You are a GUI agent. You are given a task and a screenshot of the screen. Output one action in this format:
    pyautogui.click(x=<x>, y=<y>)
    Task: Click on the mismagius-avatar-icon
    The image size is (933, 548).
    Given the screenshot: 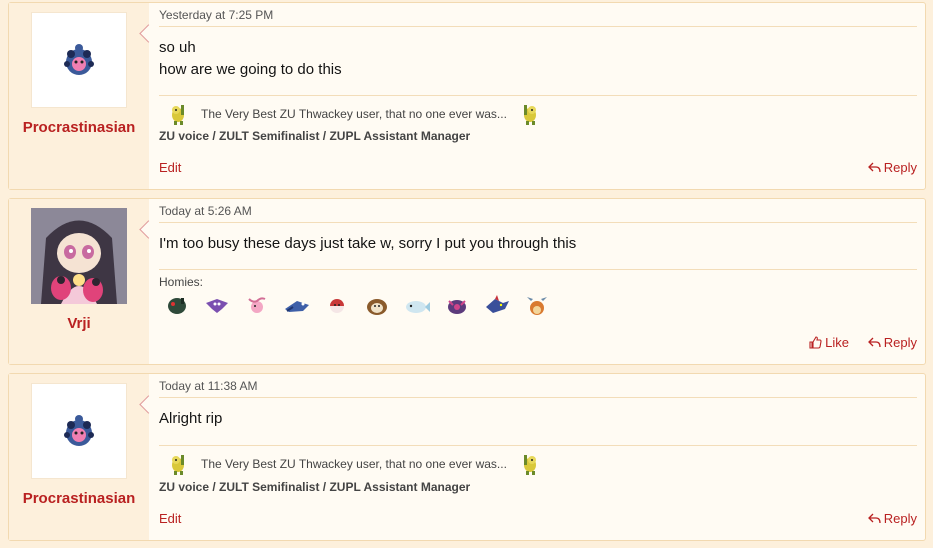 What is the action you would take?
    pyautogui.click(x=79, y=256)
    